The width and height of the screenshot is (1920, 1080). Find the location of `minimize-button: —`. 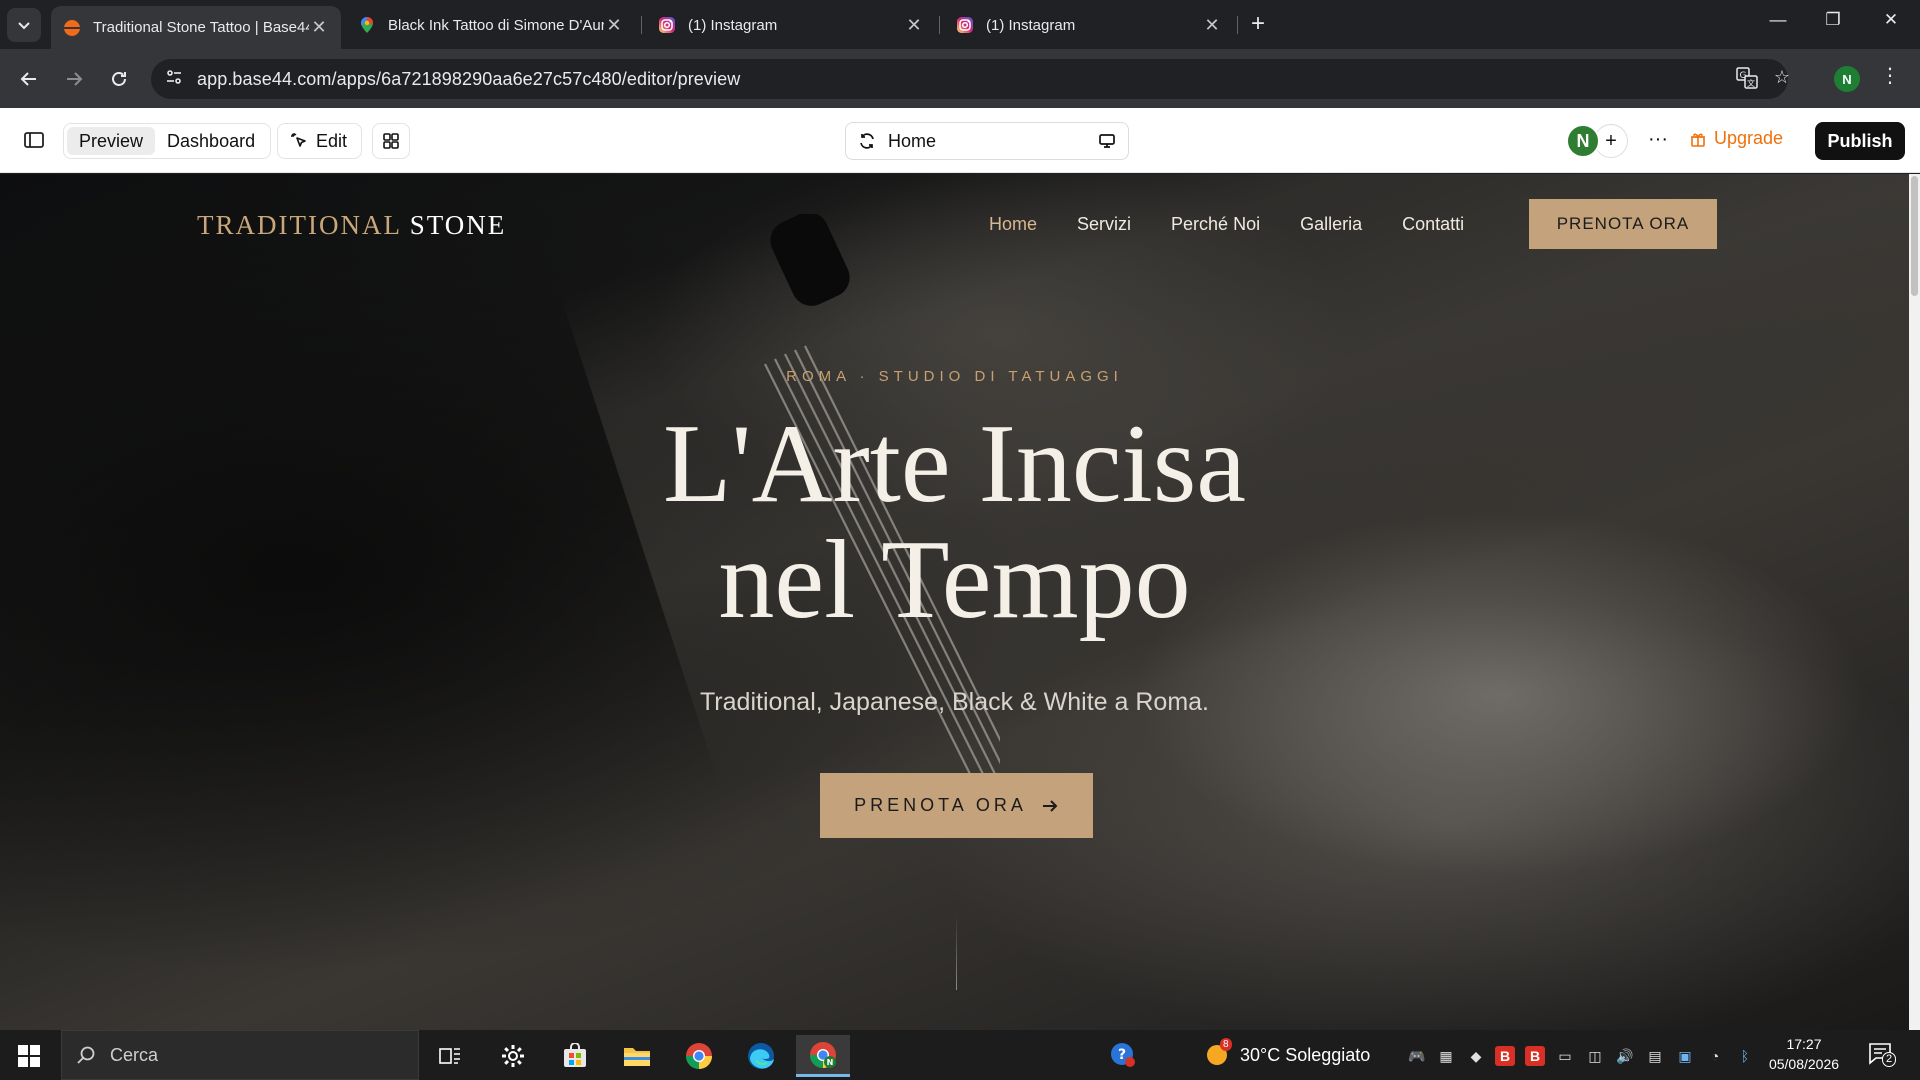

minimize-button: — is located at coordinates (1778, 20).